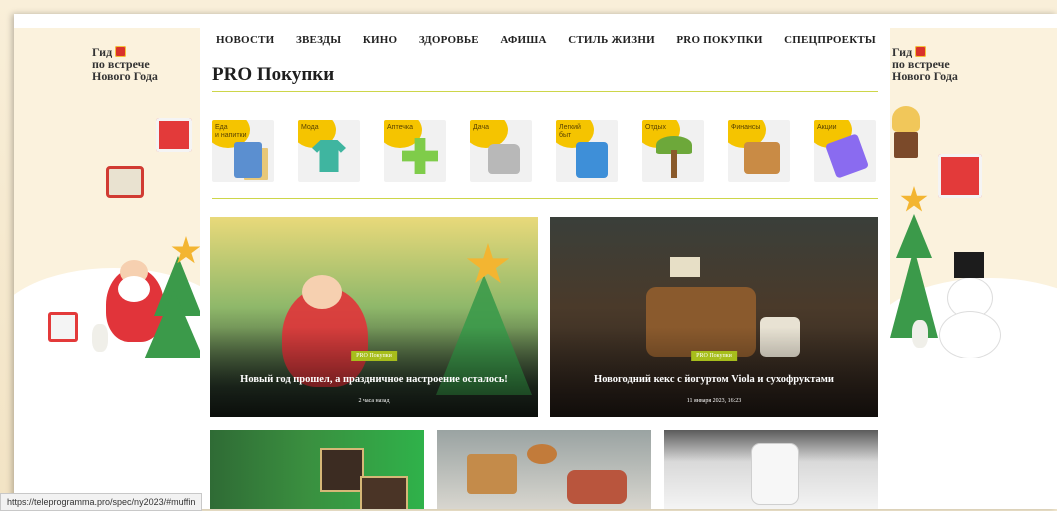  I want to click on category-row: Еда и напитки Мода Аптечка Дача Легкий б, so click(545, 151).